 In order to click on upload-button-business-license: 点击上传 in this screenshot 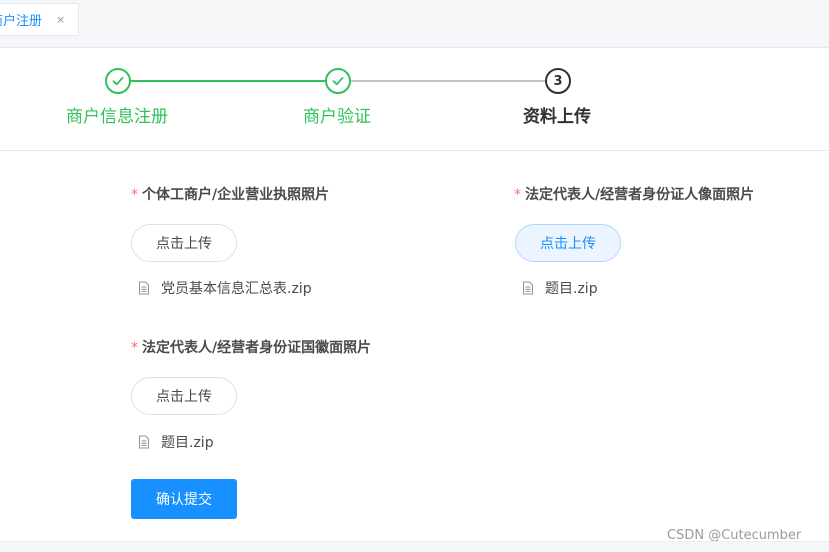, I will do `click(184, 243)`.